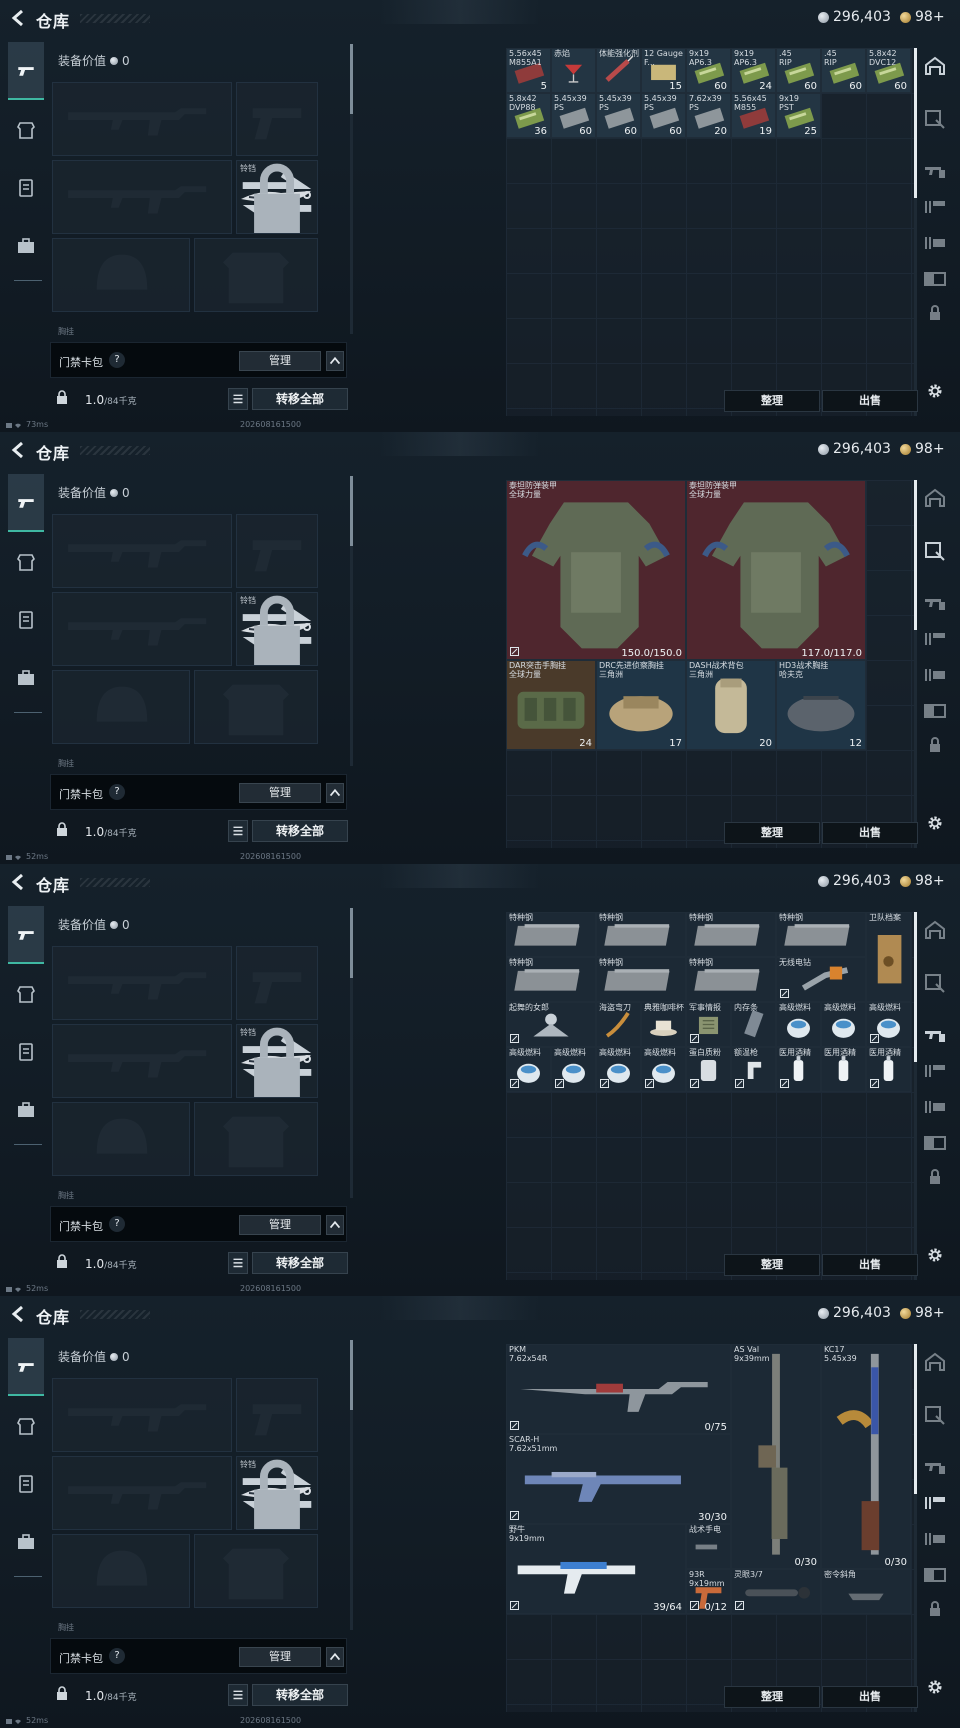  Describe the element at coordinates (753, 1024) in the screenshot. I see `stash-item: 内存条` at that location.